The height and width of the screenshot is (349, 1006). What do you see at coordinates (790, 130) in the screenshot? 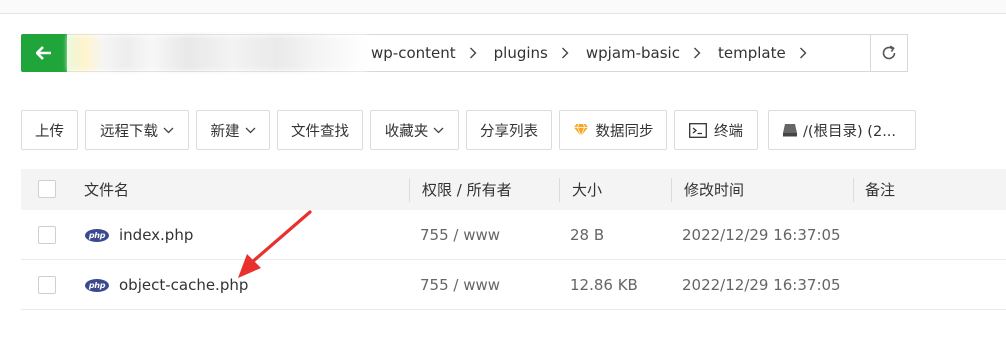
I see `disk-icon` at bounding box center [790, 130].